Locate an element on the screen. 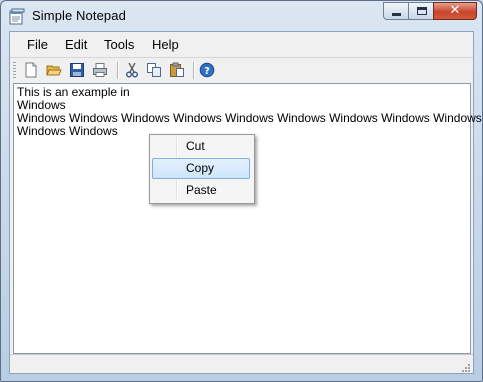 The width and height of the screenshot is (483, 382). menu-edit: Edit is located at coordinates (76, 44).